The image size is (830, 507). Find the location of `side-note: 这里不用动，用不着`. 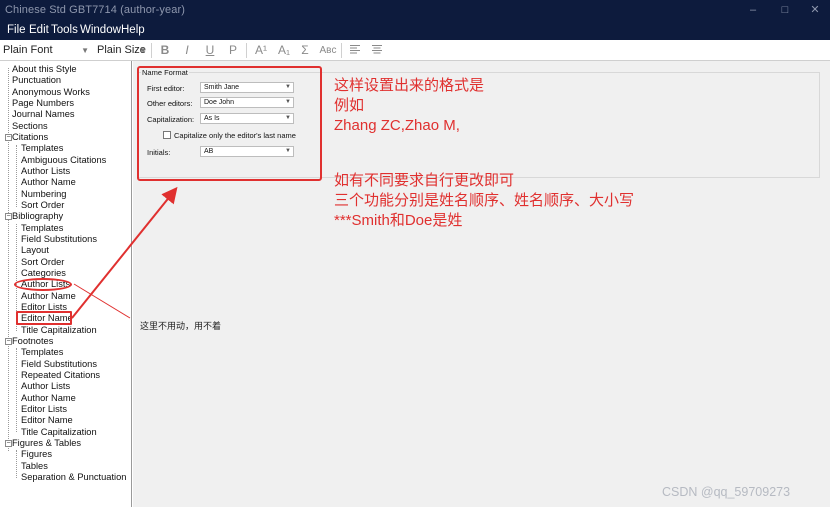

side-note: 这里不用动，用不着 is located at coordinates (181, 326).